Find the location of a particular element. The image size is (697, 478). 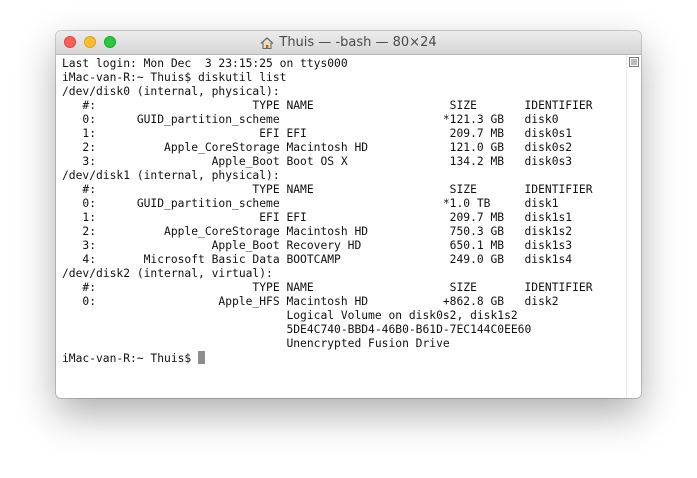

text-cursor is located at coordinates (202, 357).